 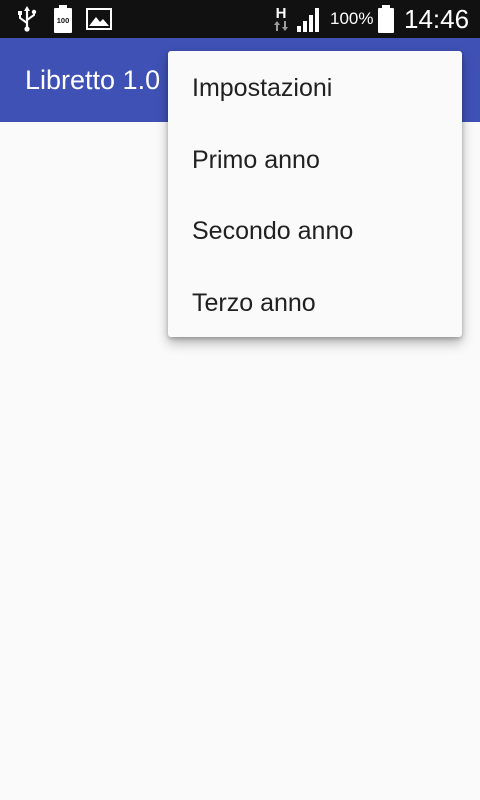 I want to click on menu-item-label: Primo anno, so click(x=256, y=160).